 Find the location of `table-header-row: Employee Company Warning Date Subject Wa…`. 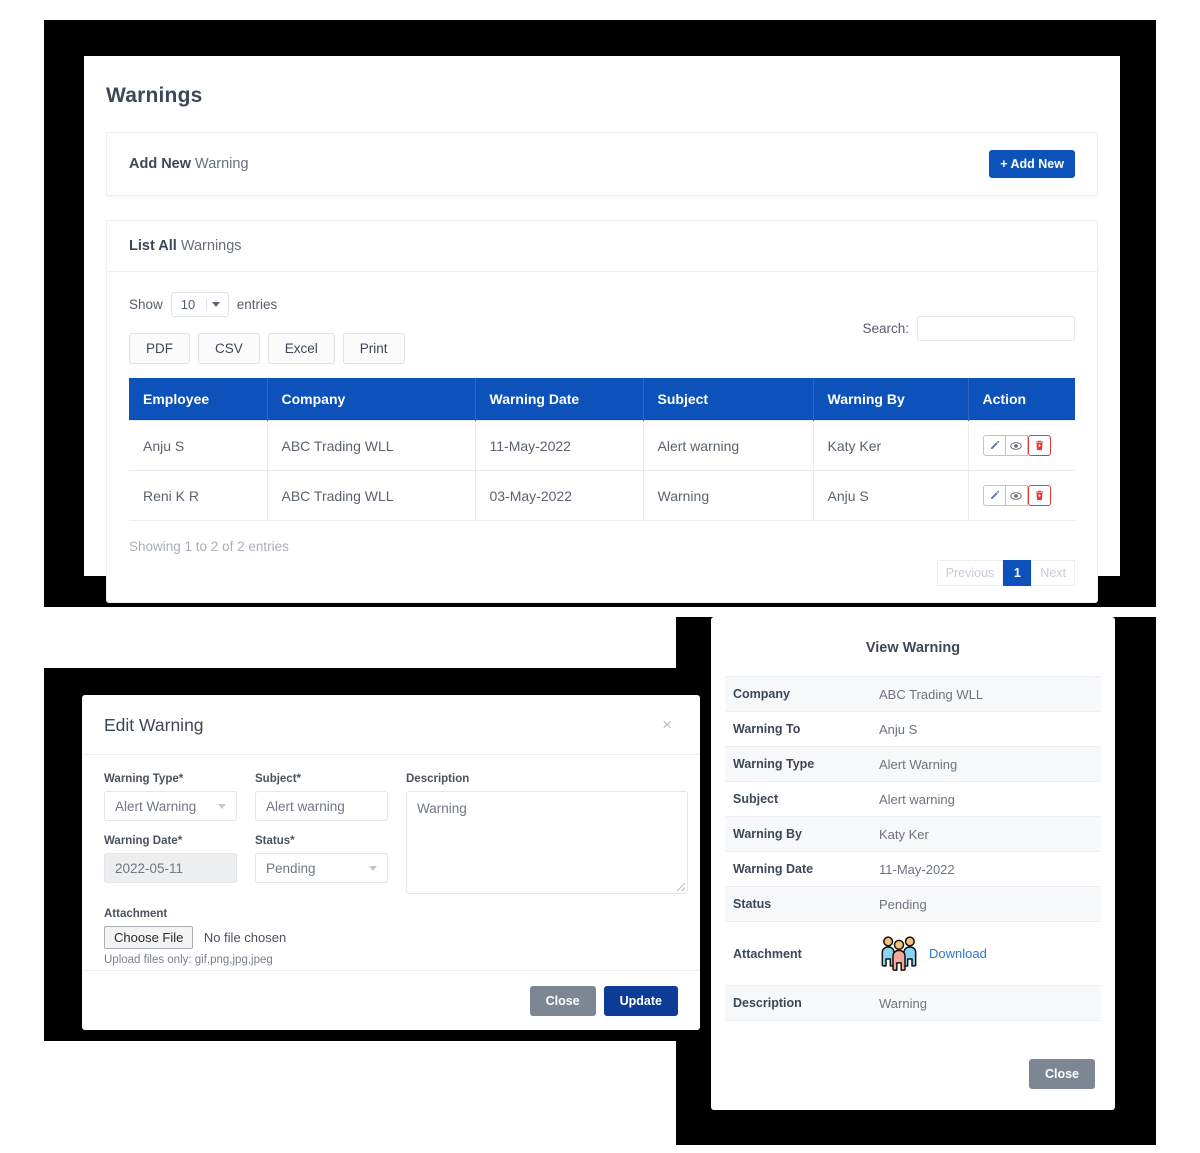

table-header-row: Employee Company Warning Date Subject Wa… is located at coordinates (602, 399).